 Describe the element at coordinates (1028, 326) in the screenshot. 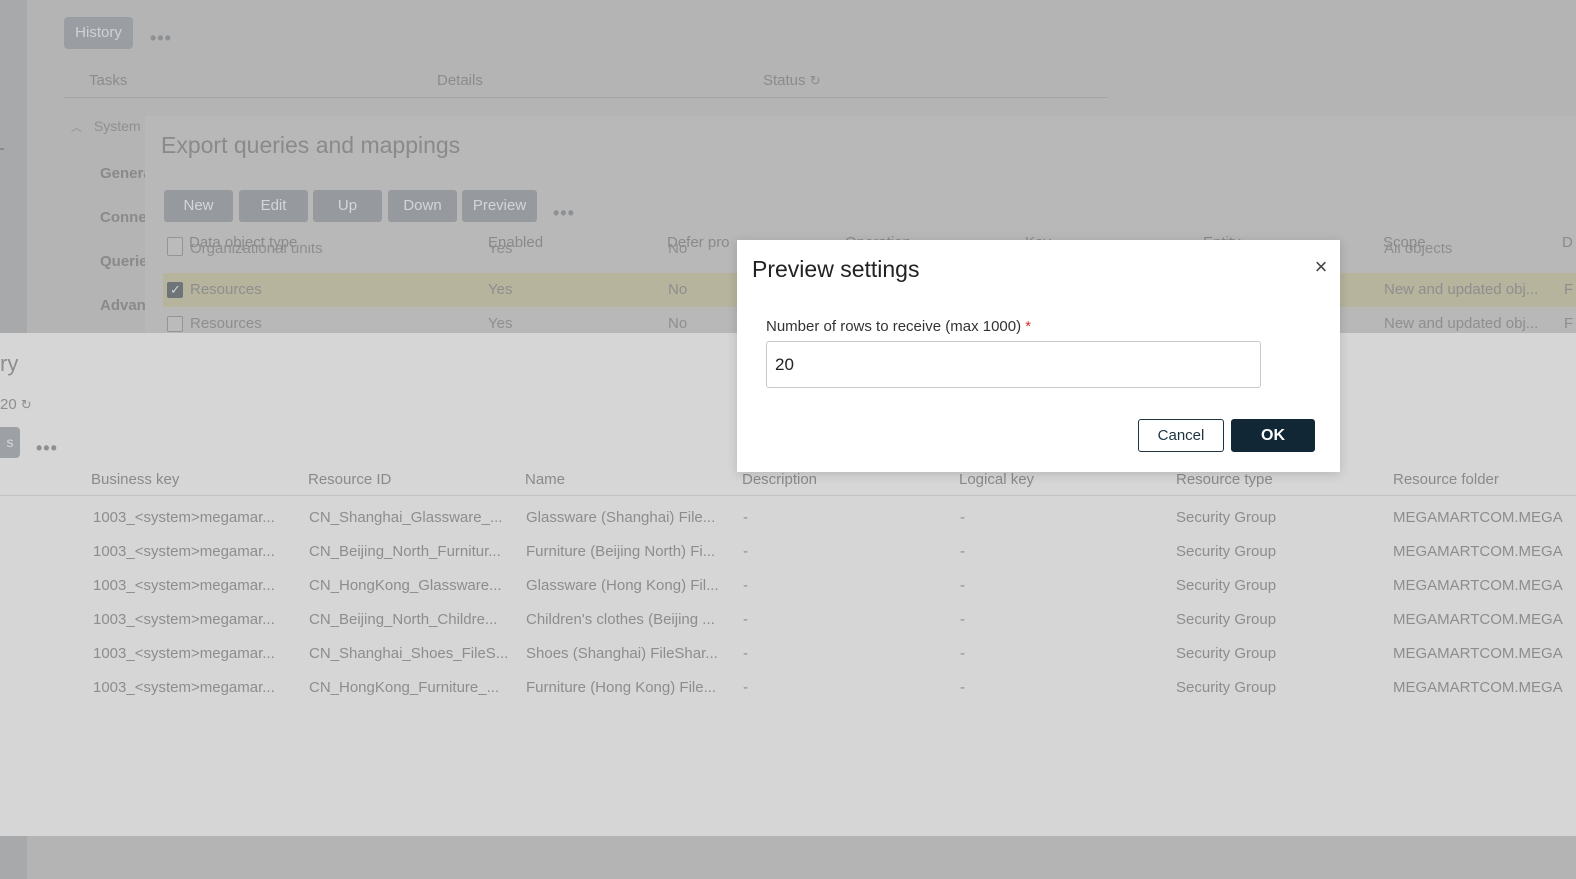

I see `required-marker: *` at that location.